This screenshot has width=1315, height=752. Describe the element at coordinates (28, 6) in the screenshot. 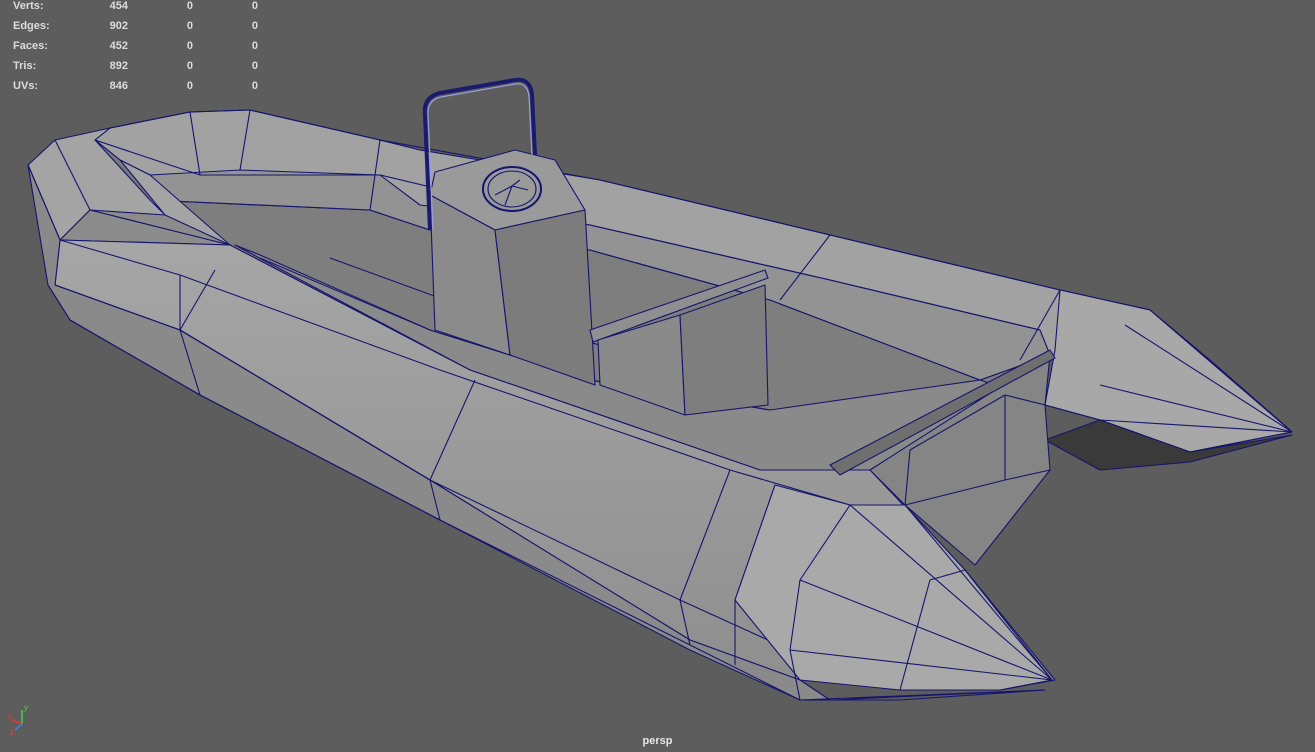

I see `stats-label: Verts:` at that location.